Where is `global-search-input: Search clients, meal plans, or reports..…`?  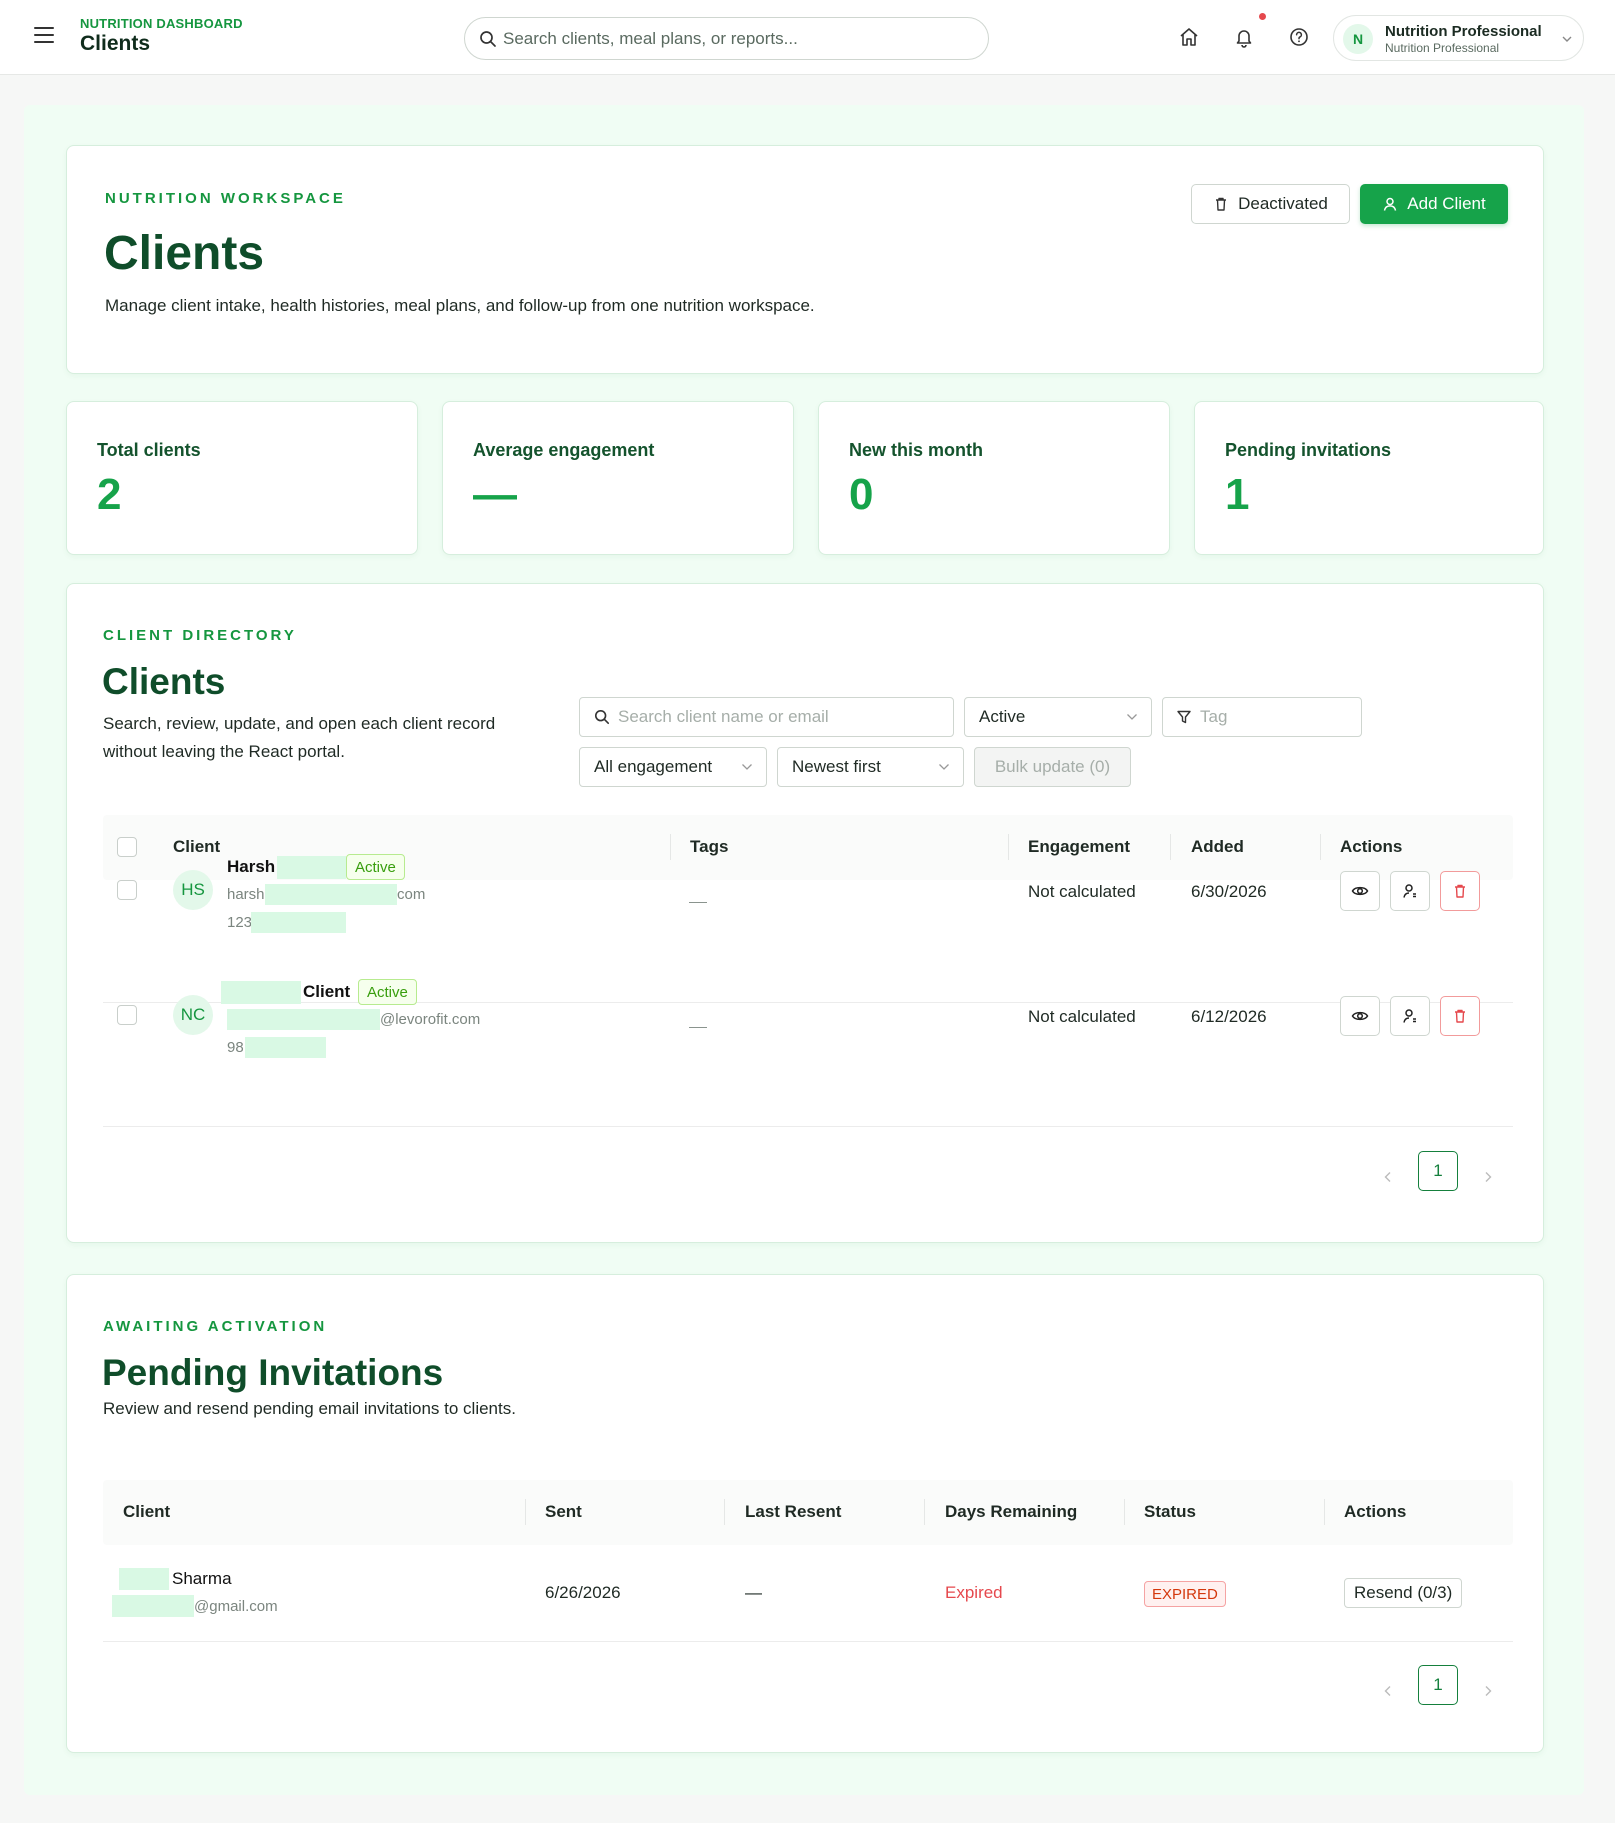
global-search-input: Search clients, meal plans, or reports..… is located at coordinates (726, 38).